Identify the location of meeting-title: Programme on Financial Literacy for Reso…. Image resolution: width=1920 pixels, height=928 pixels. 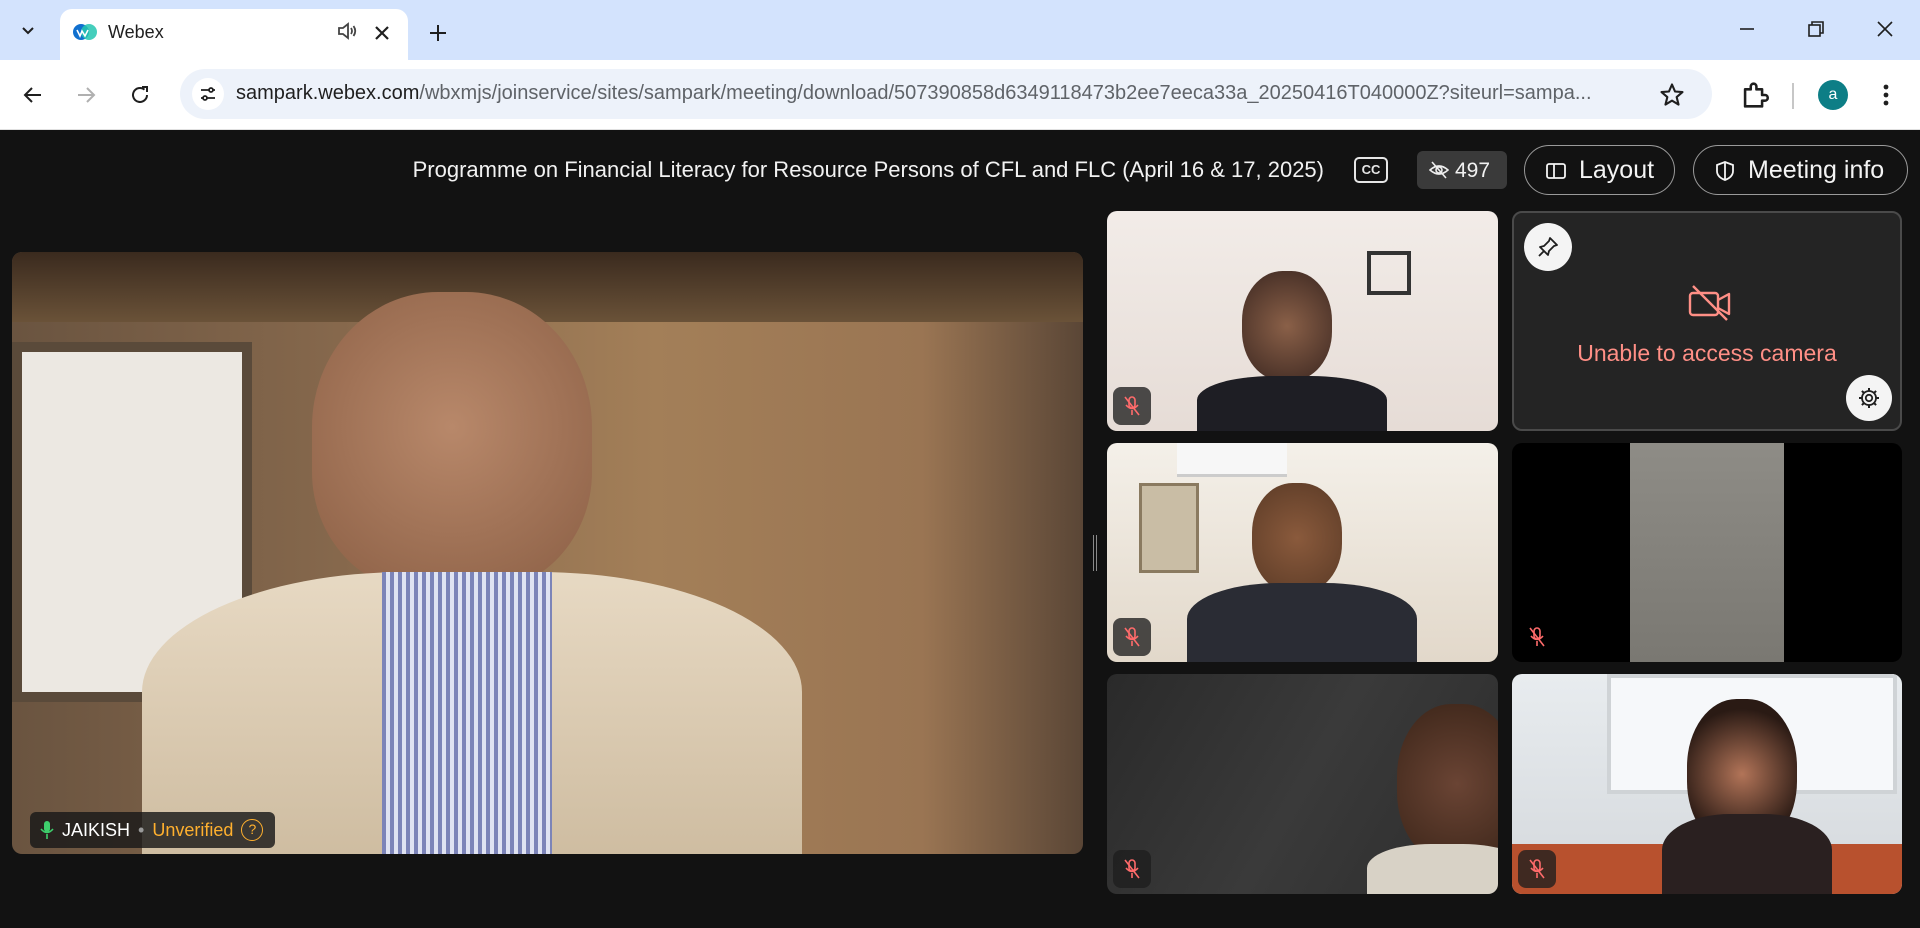
(868, 169).